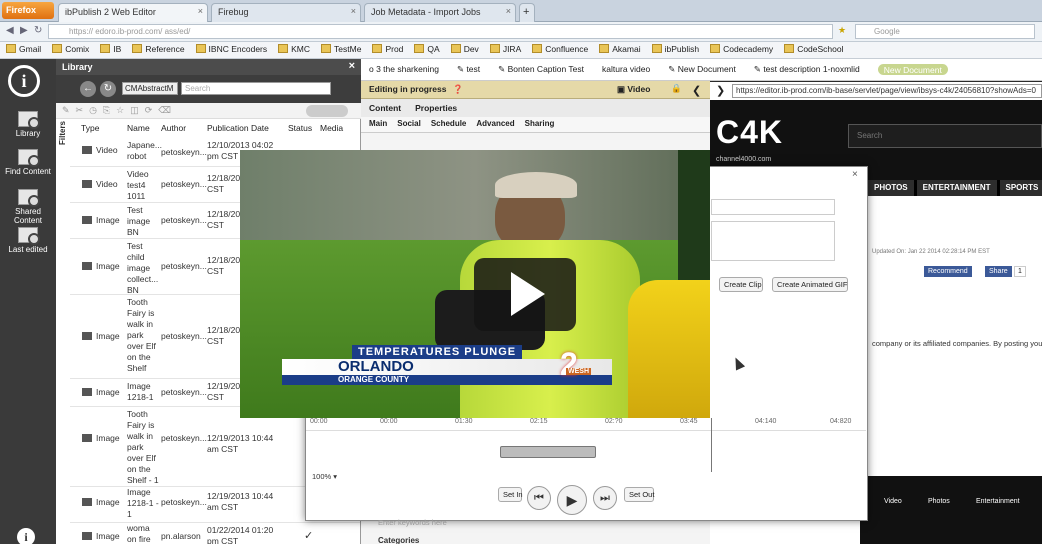  I want to click on site-logo-sub: channel4000.com, so click(744, 159).